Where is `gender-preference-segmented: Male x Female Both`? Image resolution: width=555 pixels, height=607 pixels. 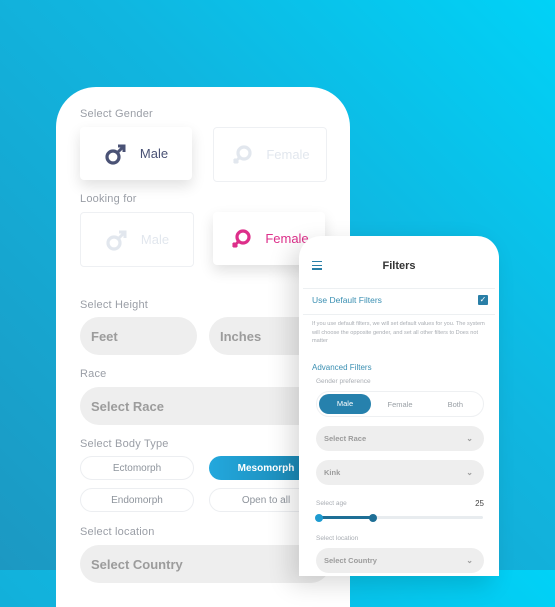
gender-preference-segmented: Male x Female Both is located at coordinates (400, 404).